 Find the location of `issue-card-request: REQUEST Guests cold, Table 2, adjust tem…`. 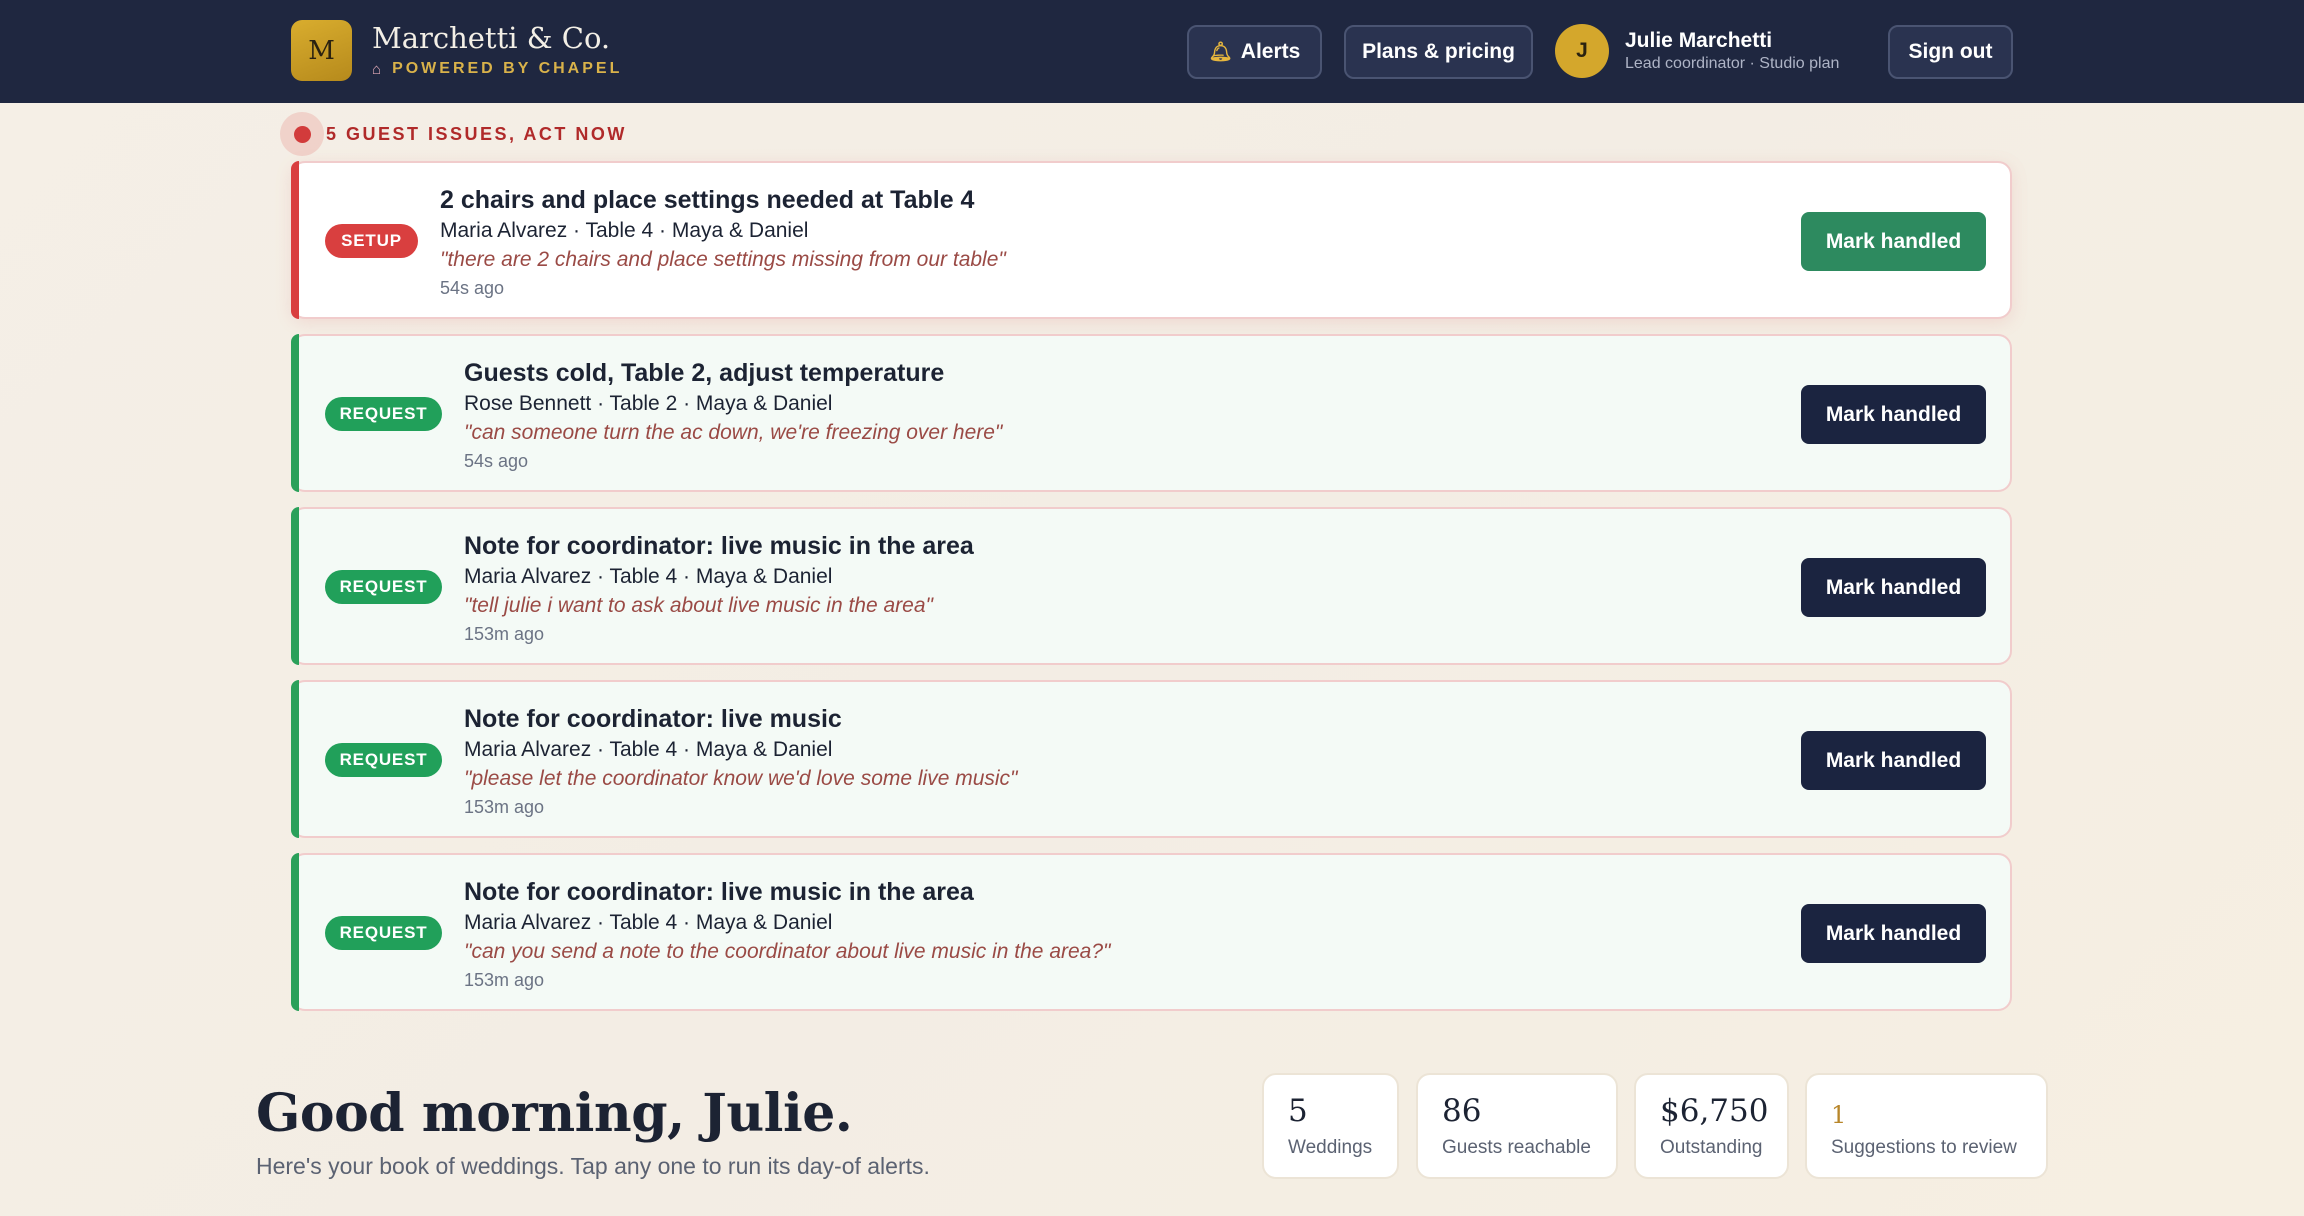

issue-card-request: REQUEST Guests cold, Table 2, adjust tem… is located at coordinates (1151, 413).